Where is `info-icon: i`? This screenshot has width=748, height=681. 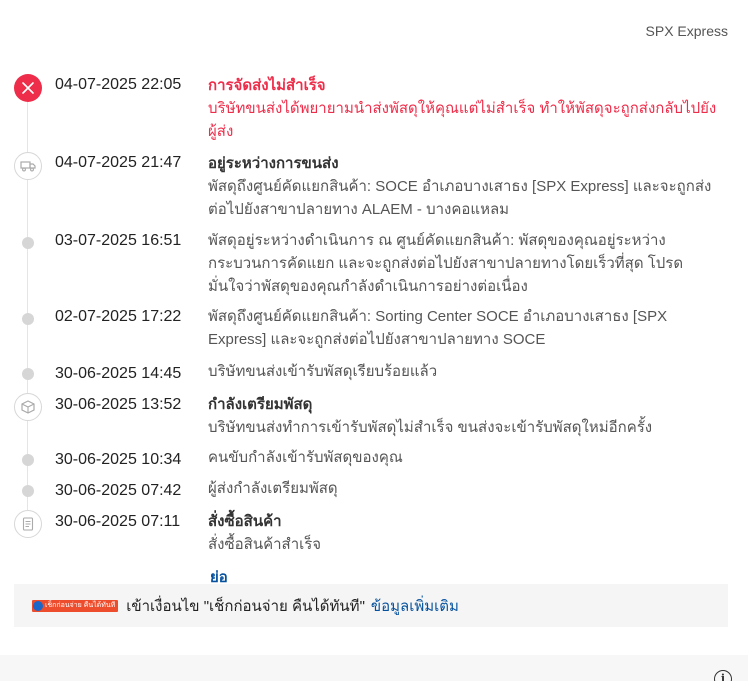 info-icon: i is located at coordinates (723, 675).